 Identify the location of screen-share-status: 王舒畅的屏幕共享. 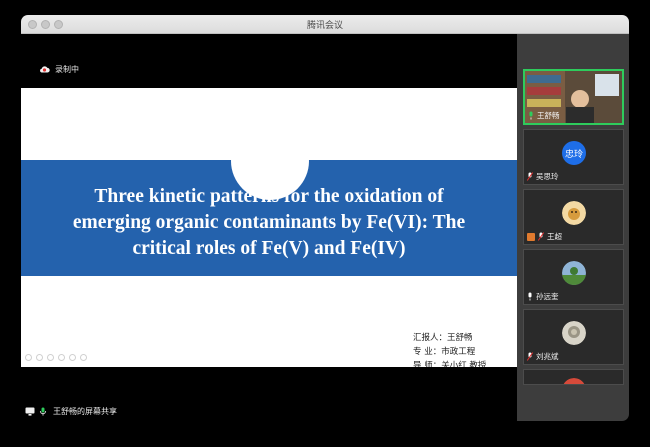
(71, 411).